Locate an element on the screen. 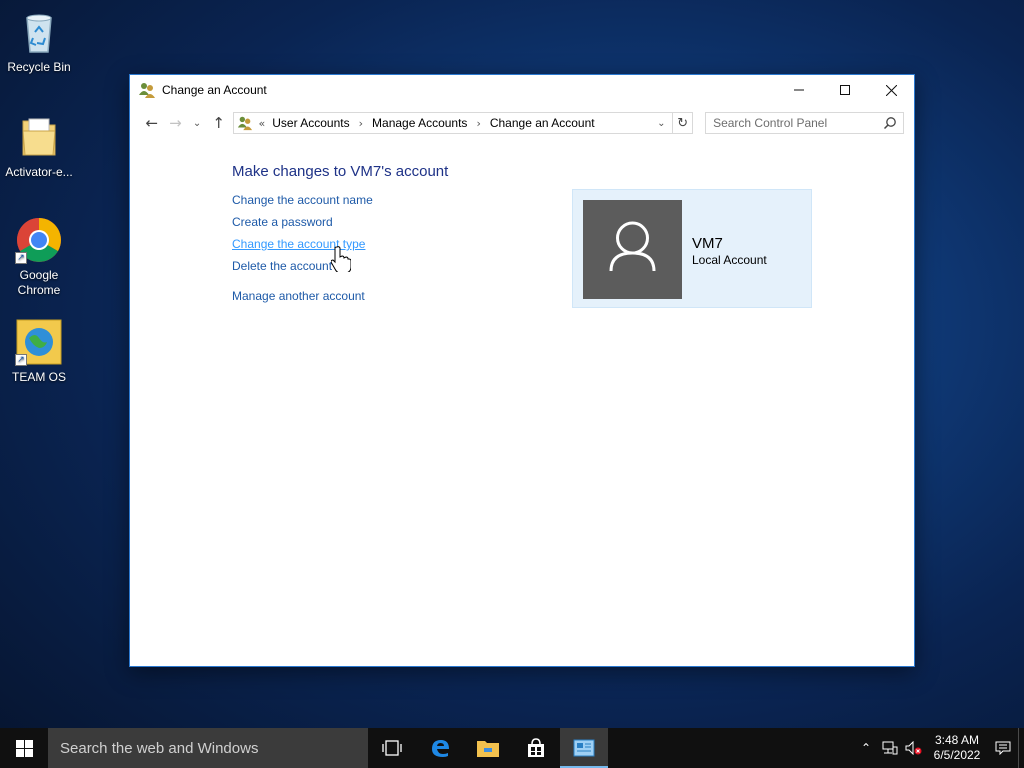 Image resolution: width=1024 pixels, height=768 pixels. search-box is located at coordinates (804, 123).